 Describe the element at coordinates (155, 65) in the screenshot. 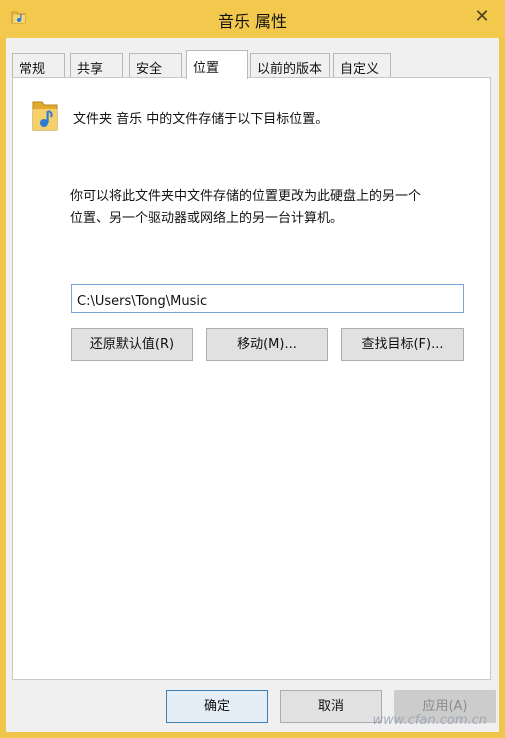

I see `tab-security: 安全` at that location.